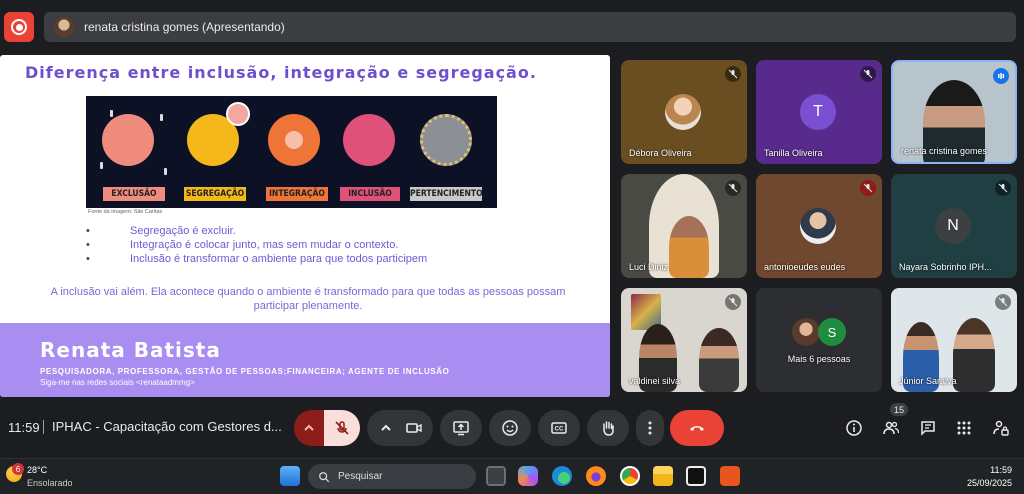  I want to click on activities-button, so click(964, 428).